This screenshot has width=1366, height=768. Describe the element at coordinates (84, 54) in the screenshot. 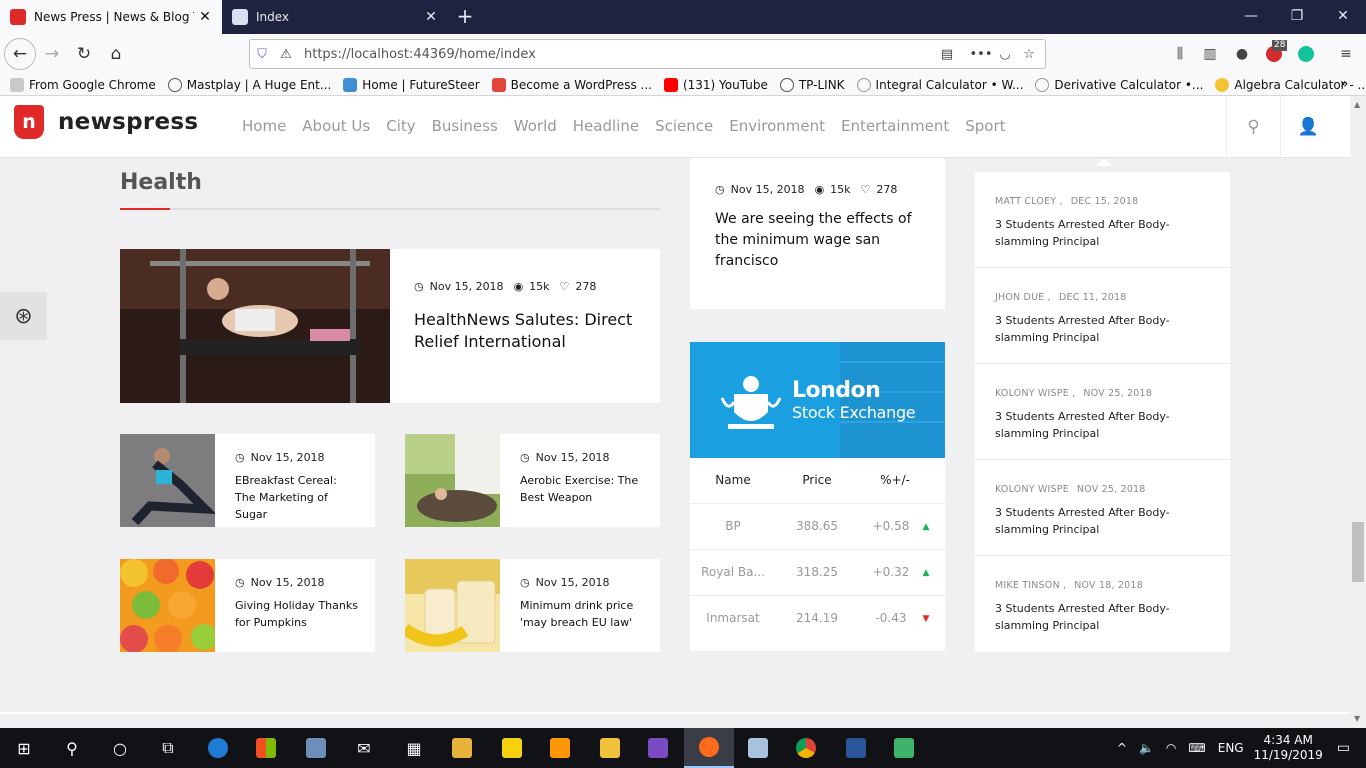

I see `reload-button: ↻` at that location.